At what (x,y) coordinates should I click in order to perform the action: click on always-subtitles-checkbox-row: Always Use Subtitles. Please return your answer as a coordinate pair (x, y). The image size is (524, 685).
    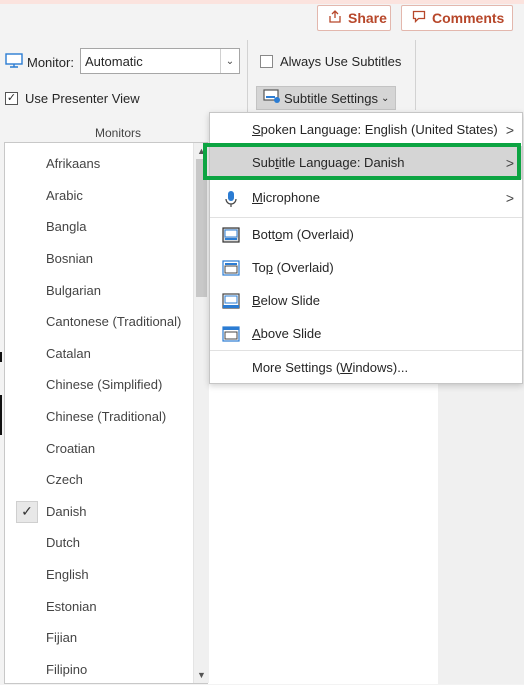
    Looking at the image, I should click on (330, 61).